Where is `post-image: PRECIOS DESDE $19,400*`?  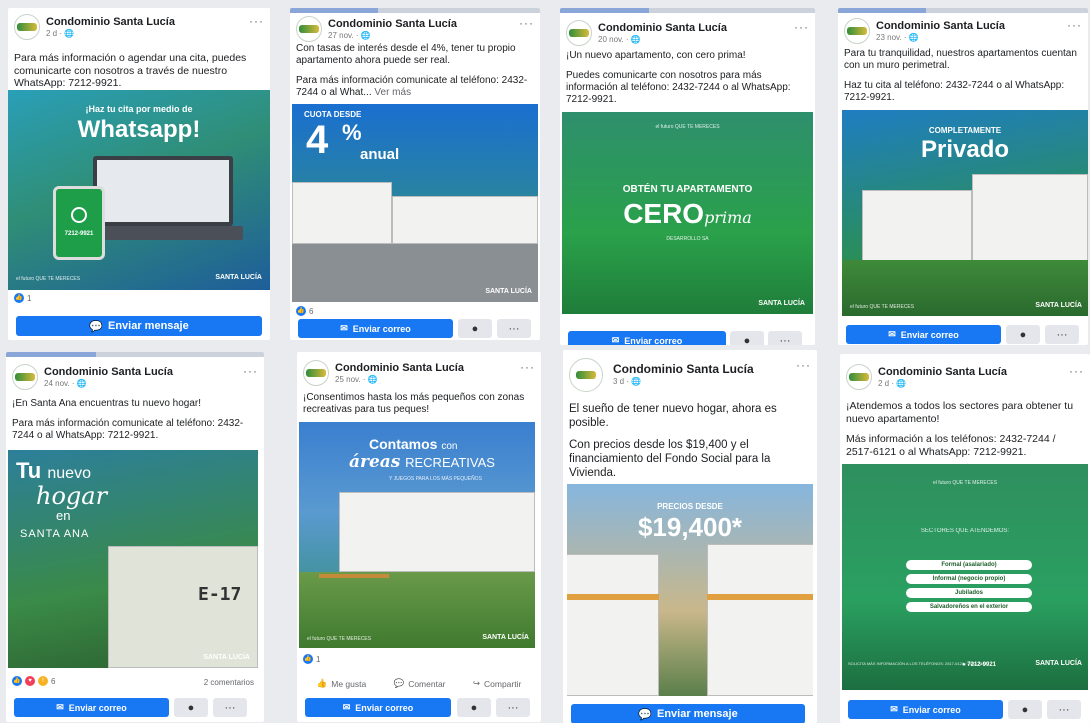 post-image: PRECIOS DESDE $19,400* is located at coordinates (690, 590).